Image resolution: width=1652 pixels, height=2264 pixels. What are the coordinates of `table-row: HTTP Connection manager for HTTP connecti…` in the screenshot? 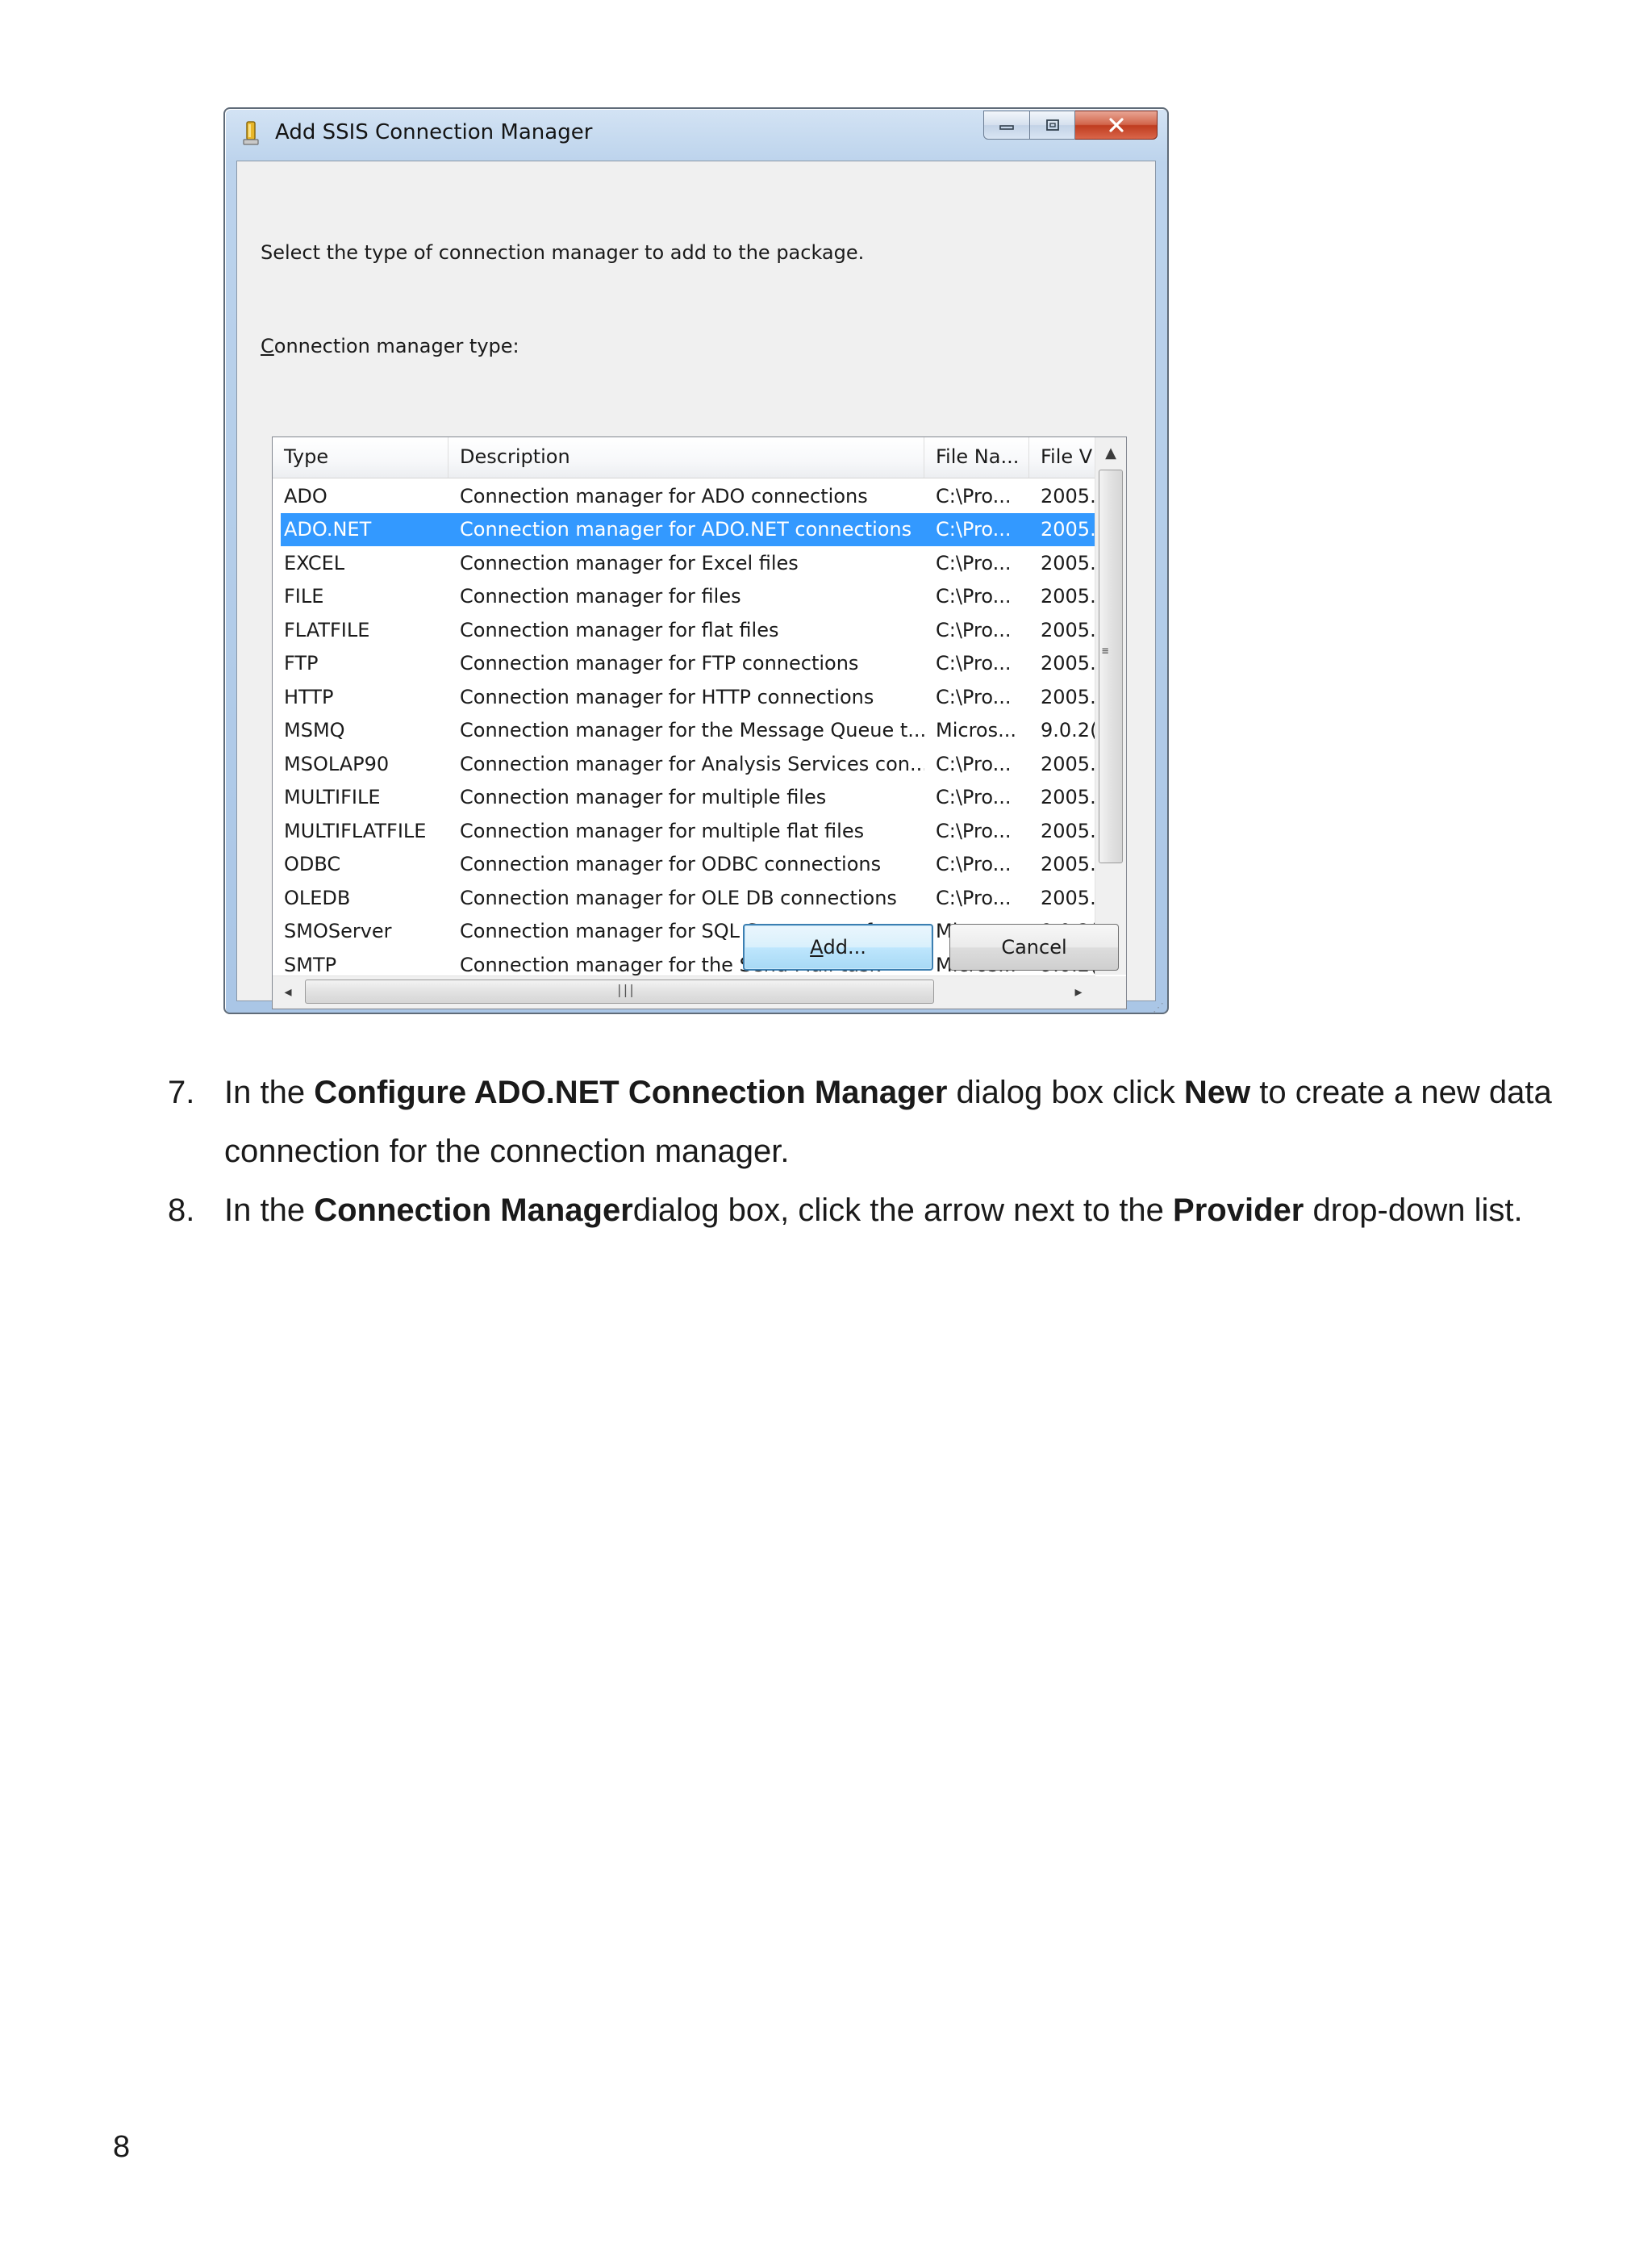 It's located at (684, 697).